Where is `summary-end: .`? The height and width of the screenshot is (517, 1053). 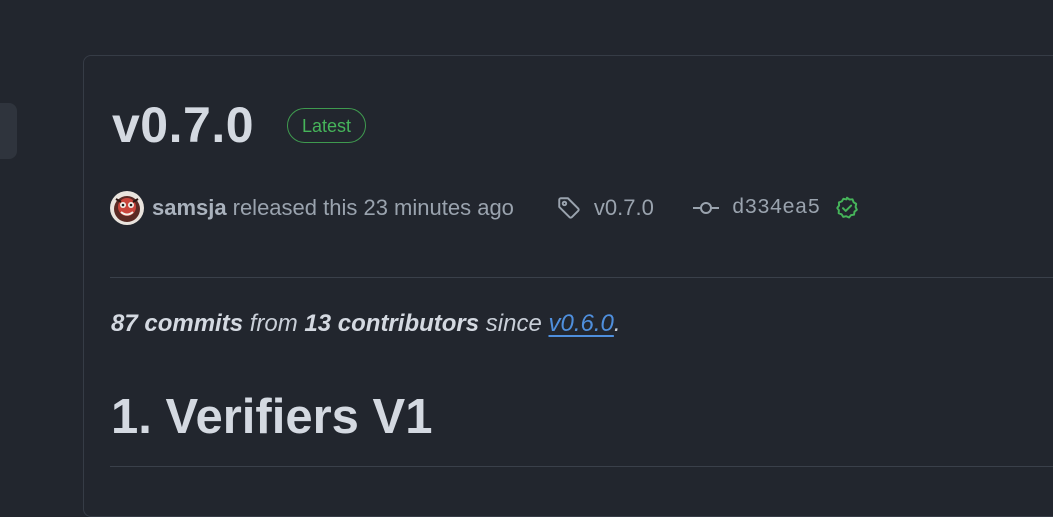 summary-end: . is located at coordinates (617, 323).